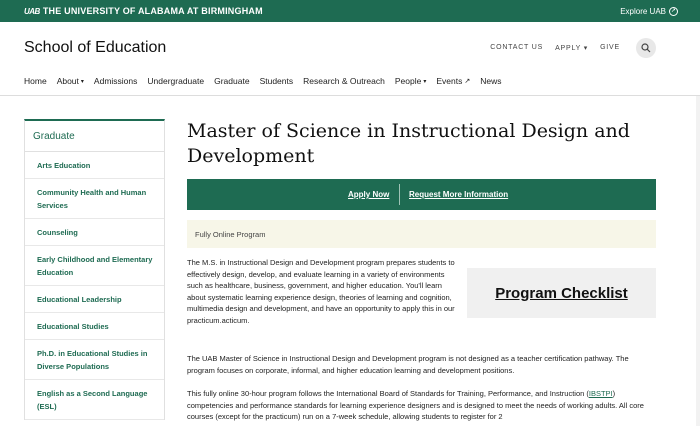 Image resolution: width=700 pixels, height=426 pixels. I want to click on sidebar-item-educational-studies: Educational Studies, so click(94, 326).